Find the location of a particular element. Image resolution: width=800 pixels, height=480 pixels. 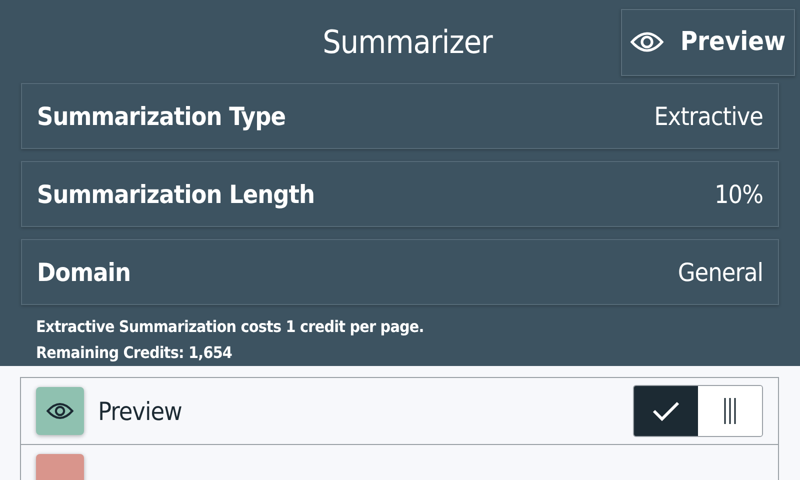

toggle-switch is located at coordinates (698, 411).